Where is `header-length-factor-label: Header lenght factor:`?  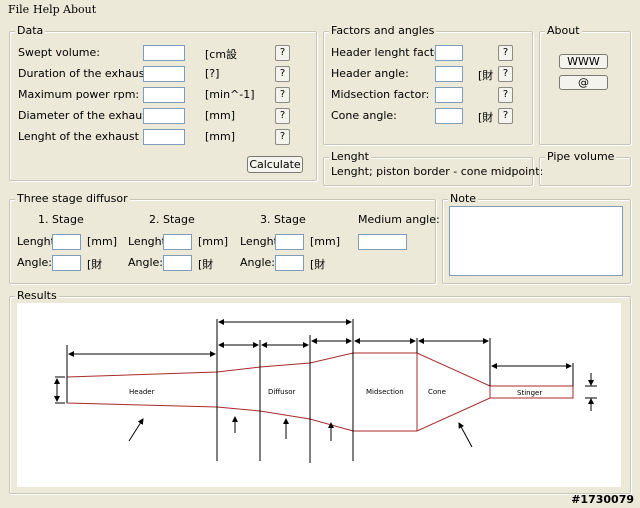
header-length-factor-label: Header lenght factor: is located at coordinates (390, 52).